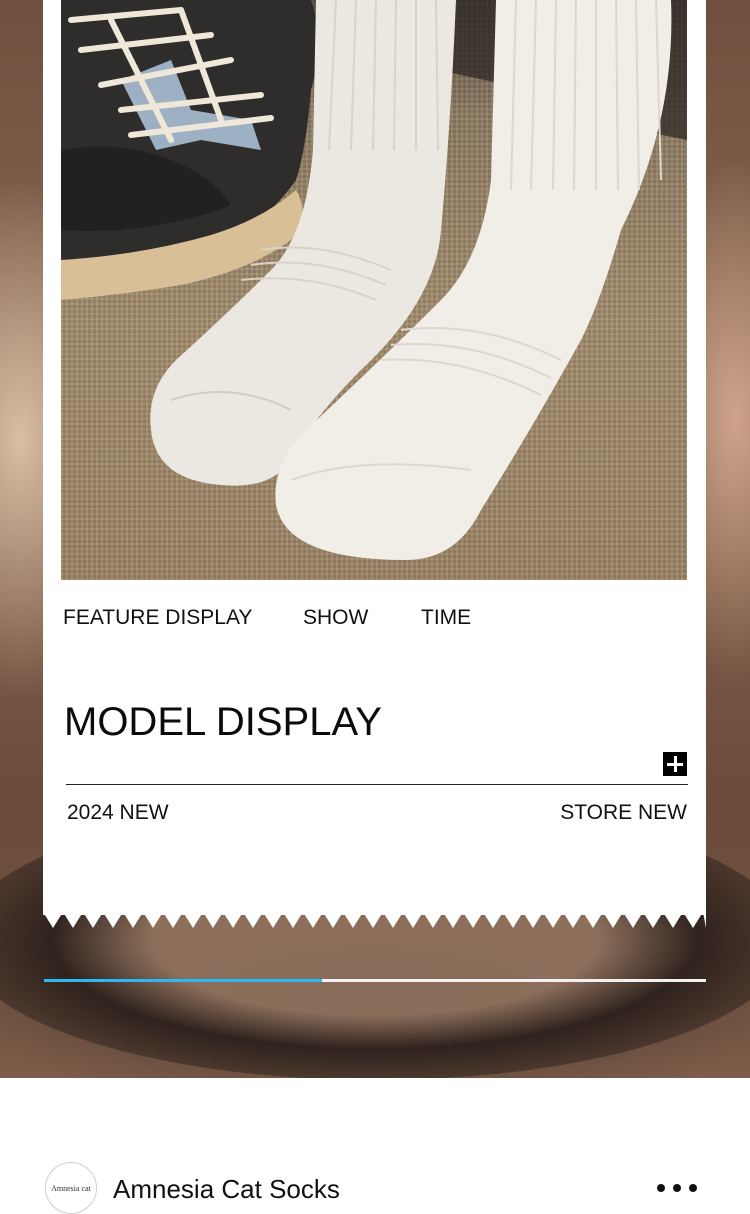 The image size is (750, 1214). Describe the element at coordinates (223, 722) in the screenshot. I see `section-title: MODEL DISPLAY` at that location.